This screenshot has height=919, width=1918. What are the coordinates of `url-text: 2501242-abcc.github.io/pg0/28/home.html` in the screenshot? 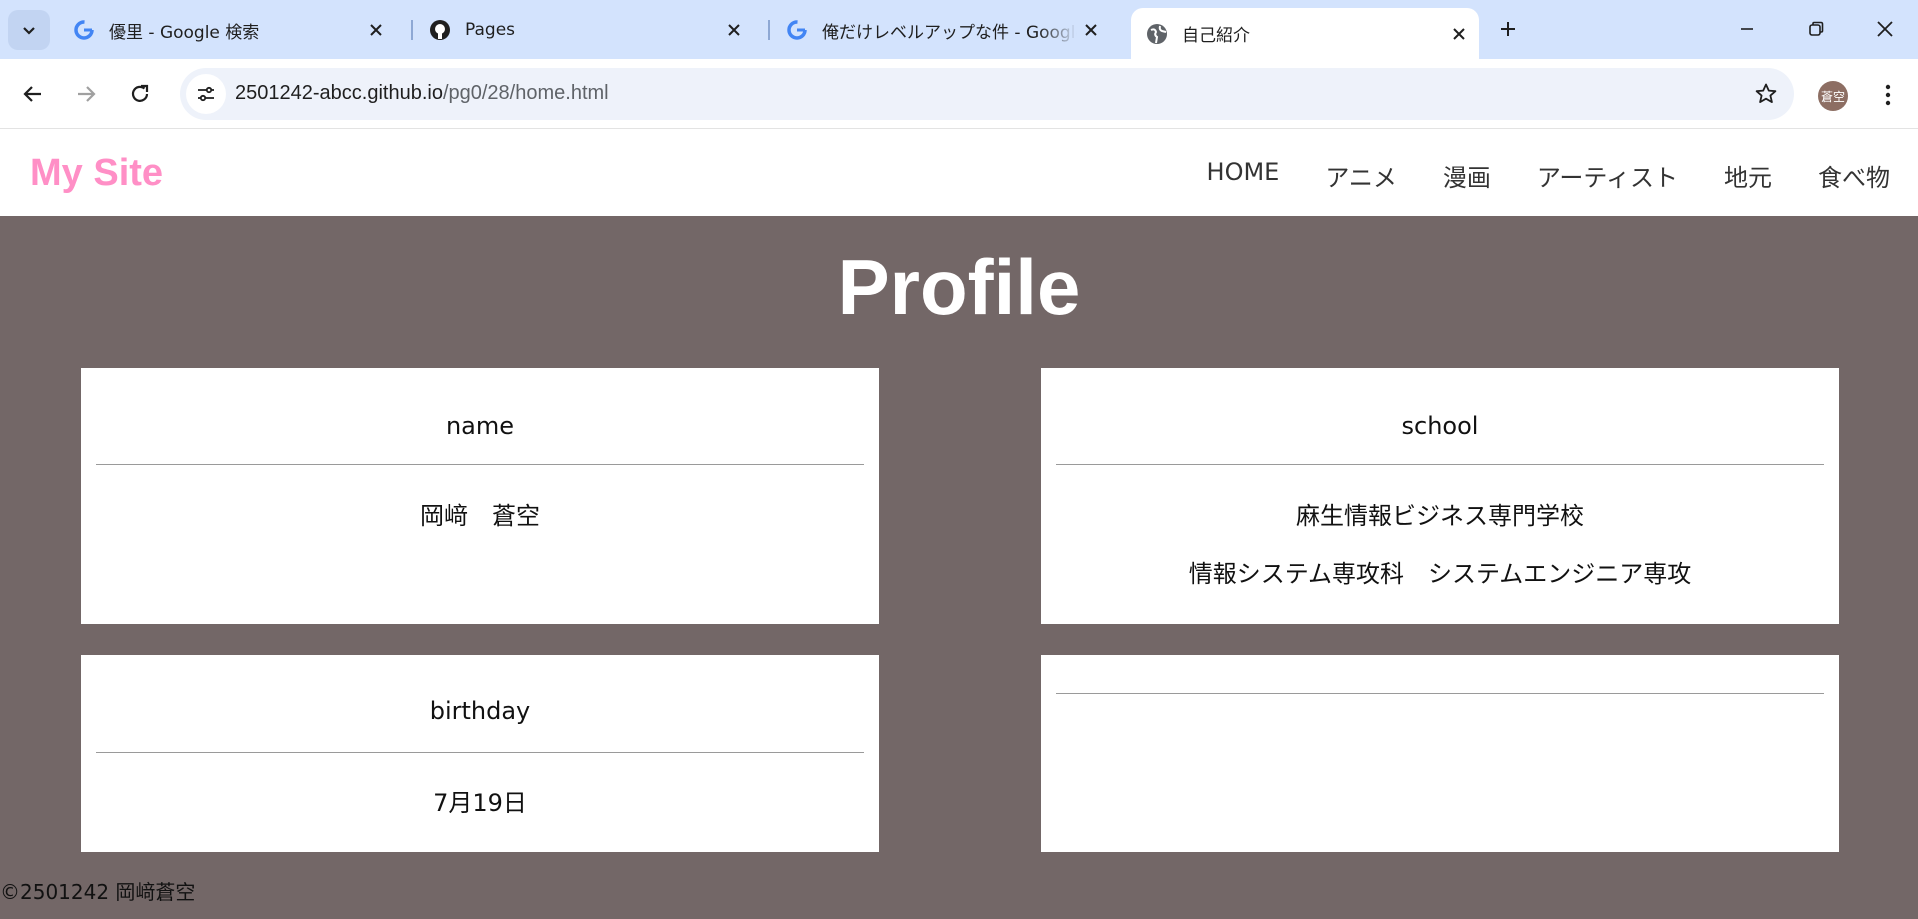 It's located at (422, 93).